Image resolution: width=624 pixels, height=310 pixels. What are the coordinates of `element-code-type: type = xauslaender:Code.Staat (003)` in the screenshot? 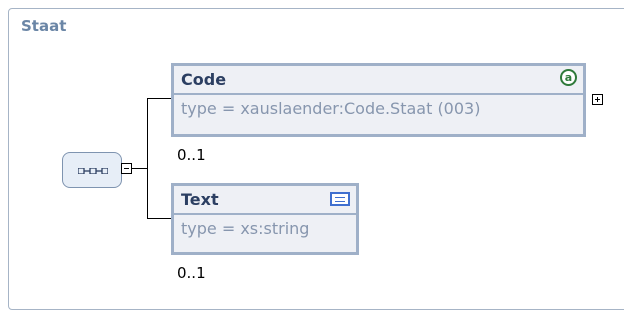 It's located at (331, 108).